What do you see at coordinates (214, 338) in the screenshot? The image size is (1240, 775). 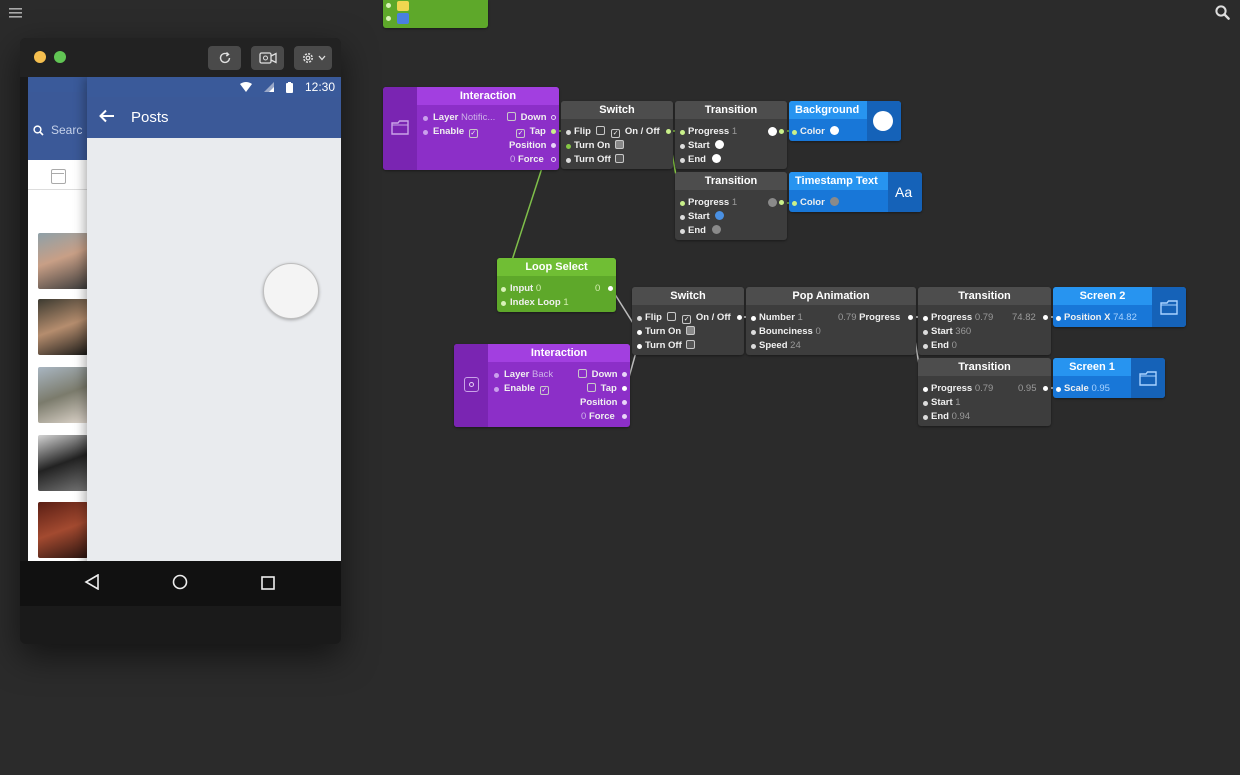 I see `posts-screen: 12:30 Posts` at bounding box center [214, 338].